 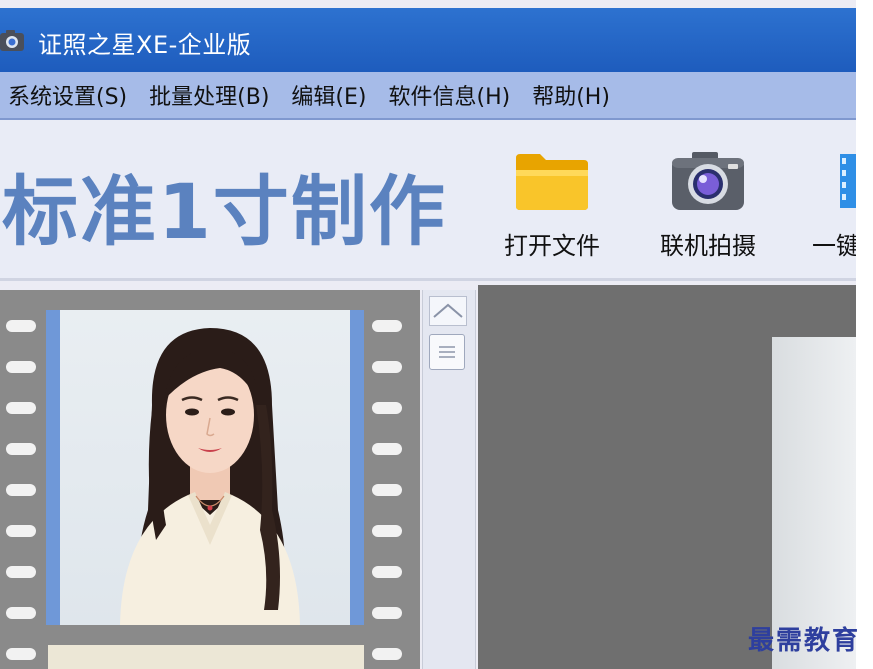 I want to click on grip-icon, so click(x=447, y=352).